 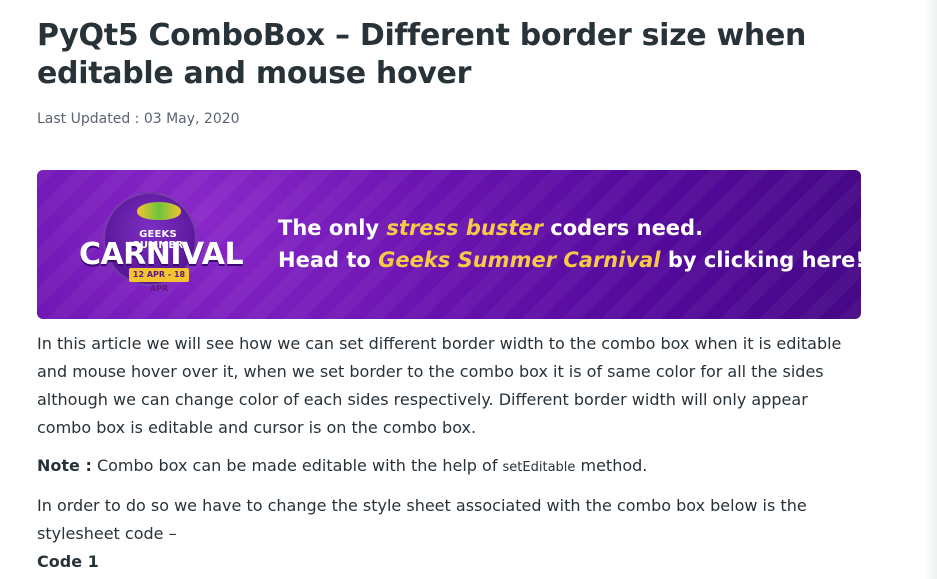 I want to click on banner-line-1: The only stress buster coders need., so click(x=569, y=228).